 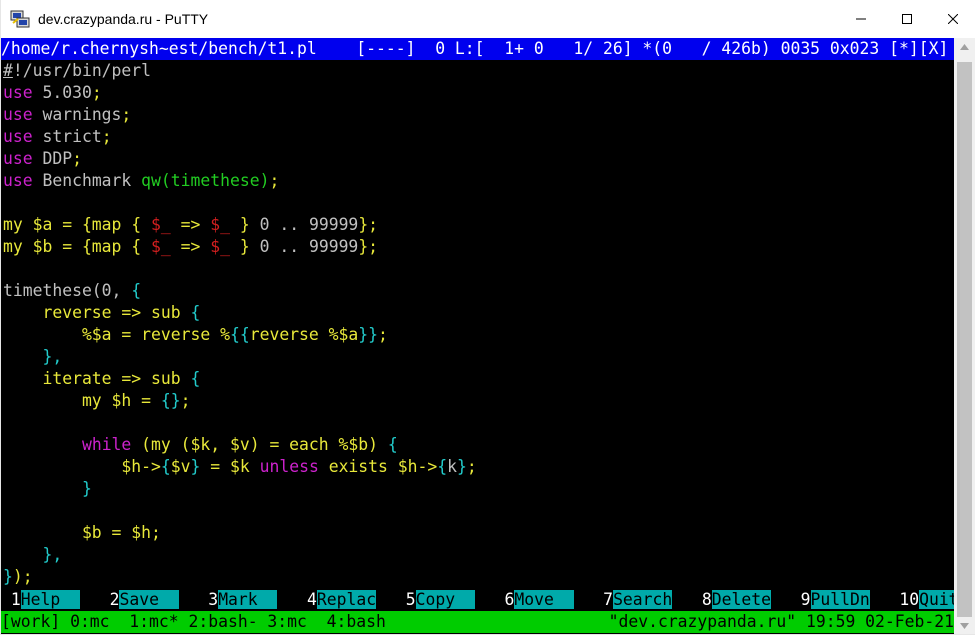 I want to click on code-token: my $b = {map {, so click(x=77, y=246).